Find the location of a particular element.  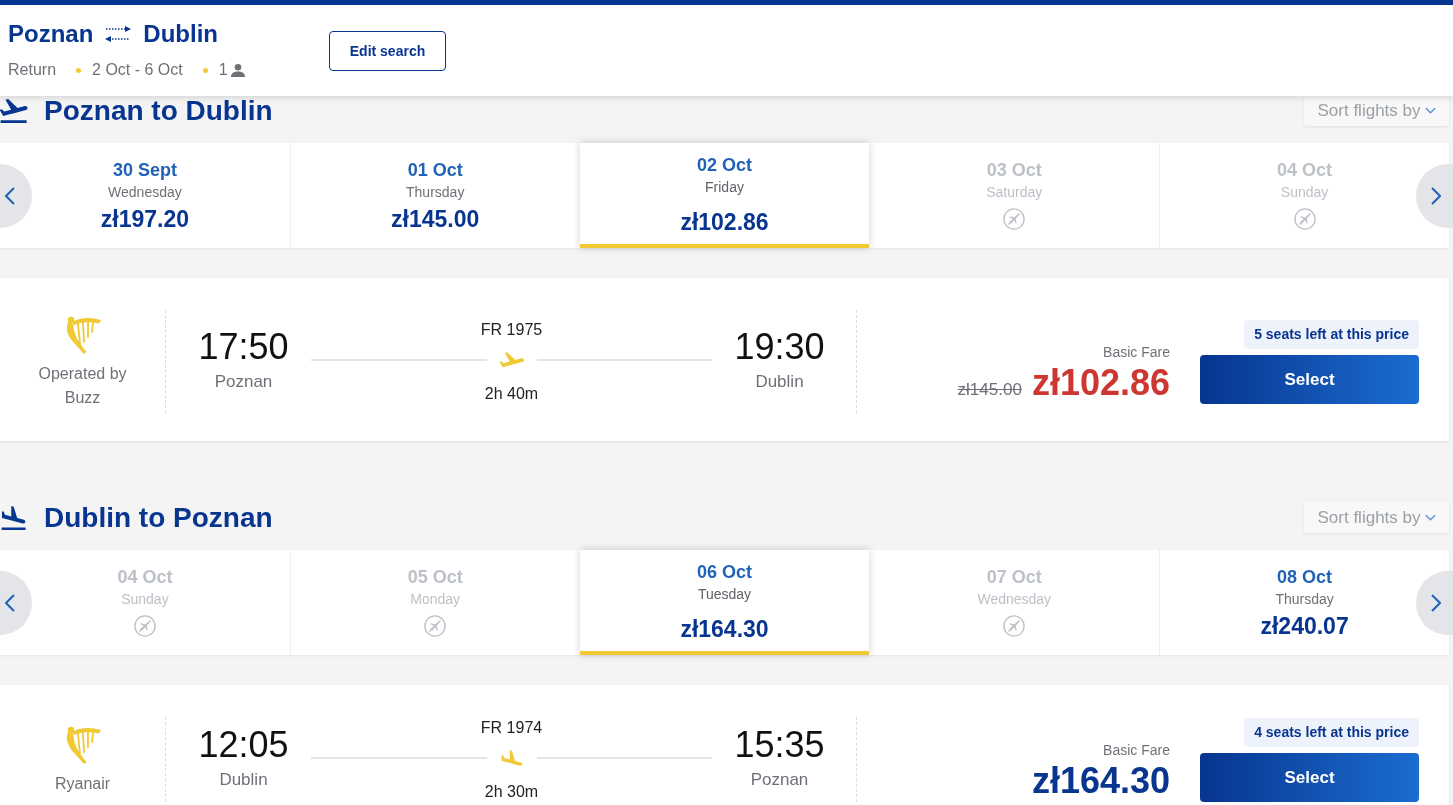

date-price: zł240.07 is located at coordinates (1304, 626).